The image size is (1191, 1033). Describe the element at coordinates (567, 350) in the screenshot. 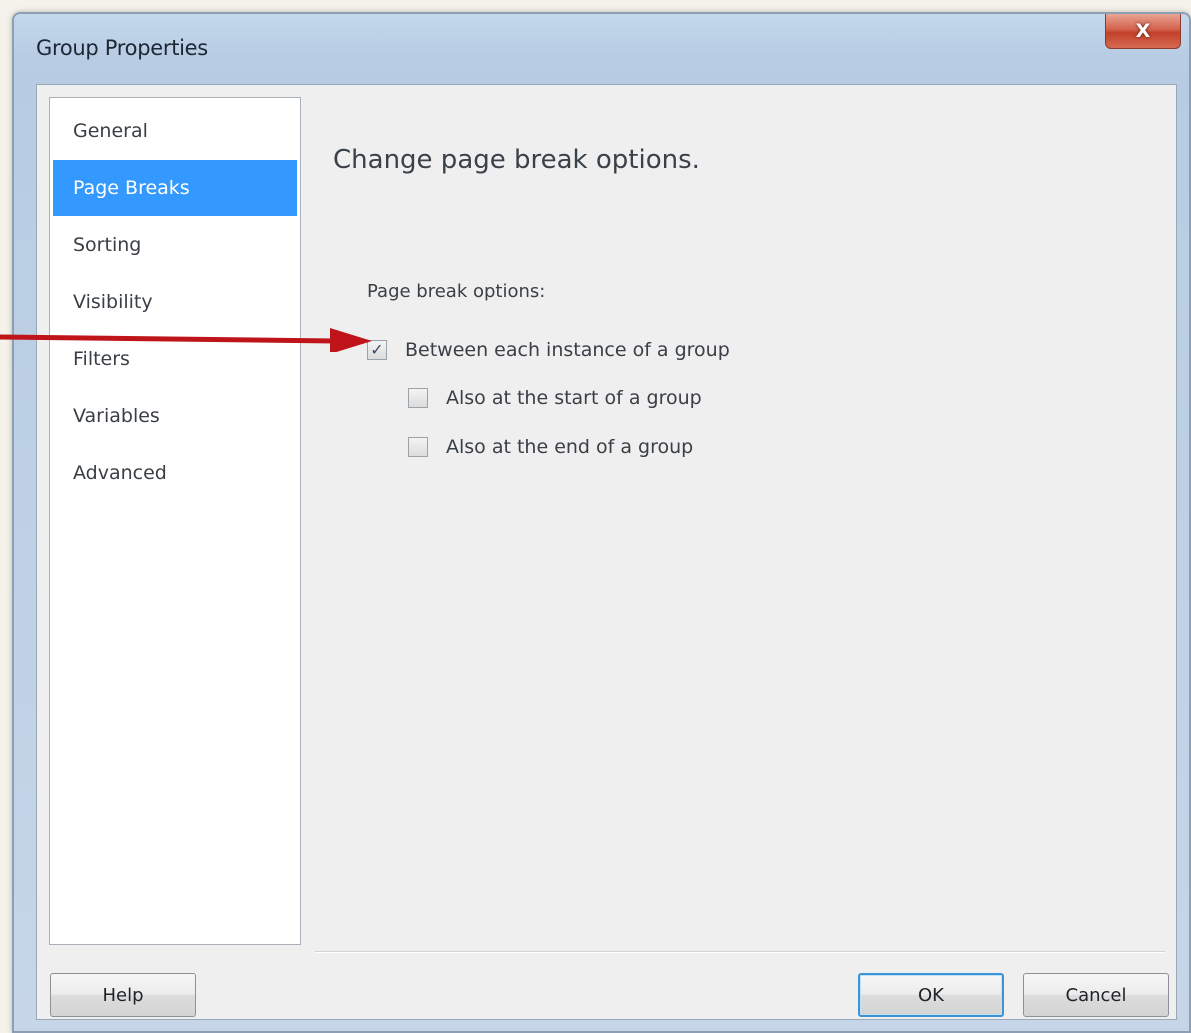

I see `between-each-instance-label: Between each instance of a group` at that location.